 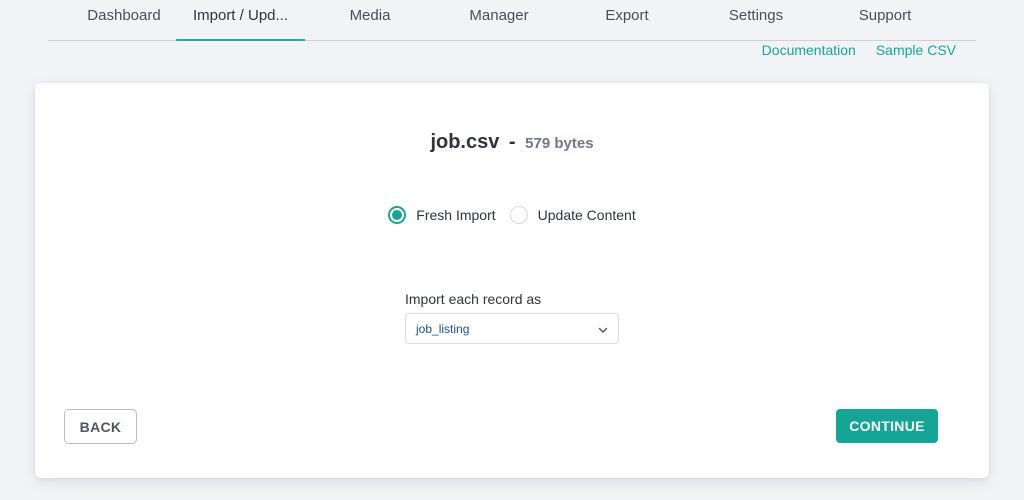 What do you see at coordinates (443, 328) in the screenshot?
I see `record-type-value: job_listing` at bounding box center [443, 328].